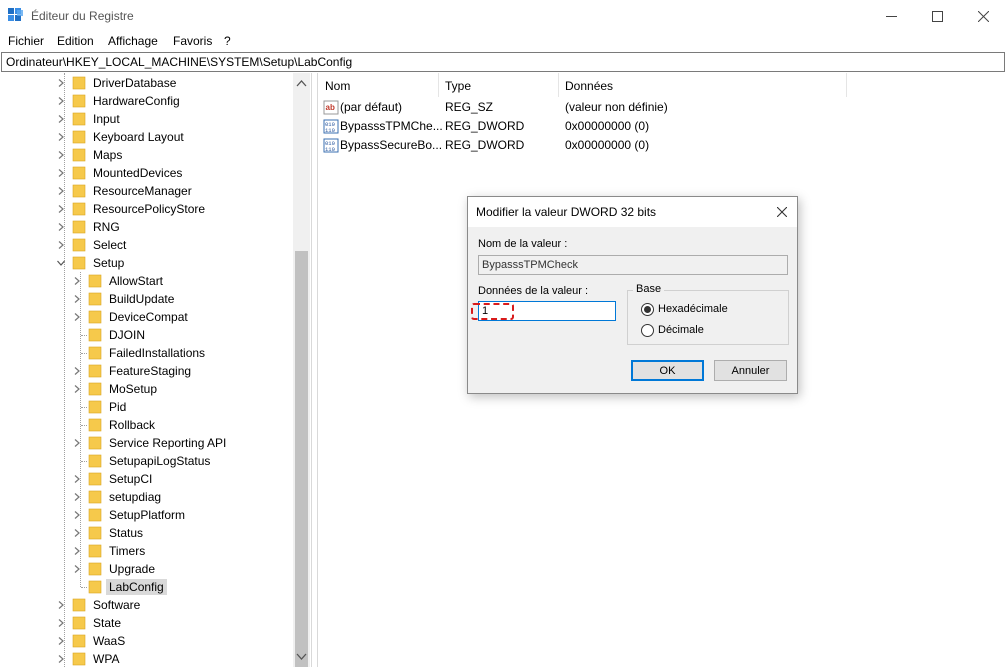 The image size is (1006, 667). What do you see at coordinates (113, 479) in the screenshot?
I see `tree-item-setupci: SetupCI` at bounding box center [113, 479].